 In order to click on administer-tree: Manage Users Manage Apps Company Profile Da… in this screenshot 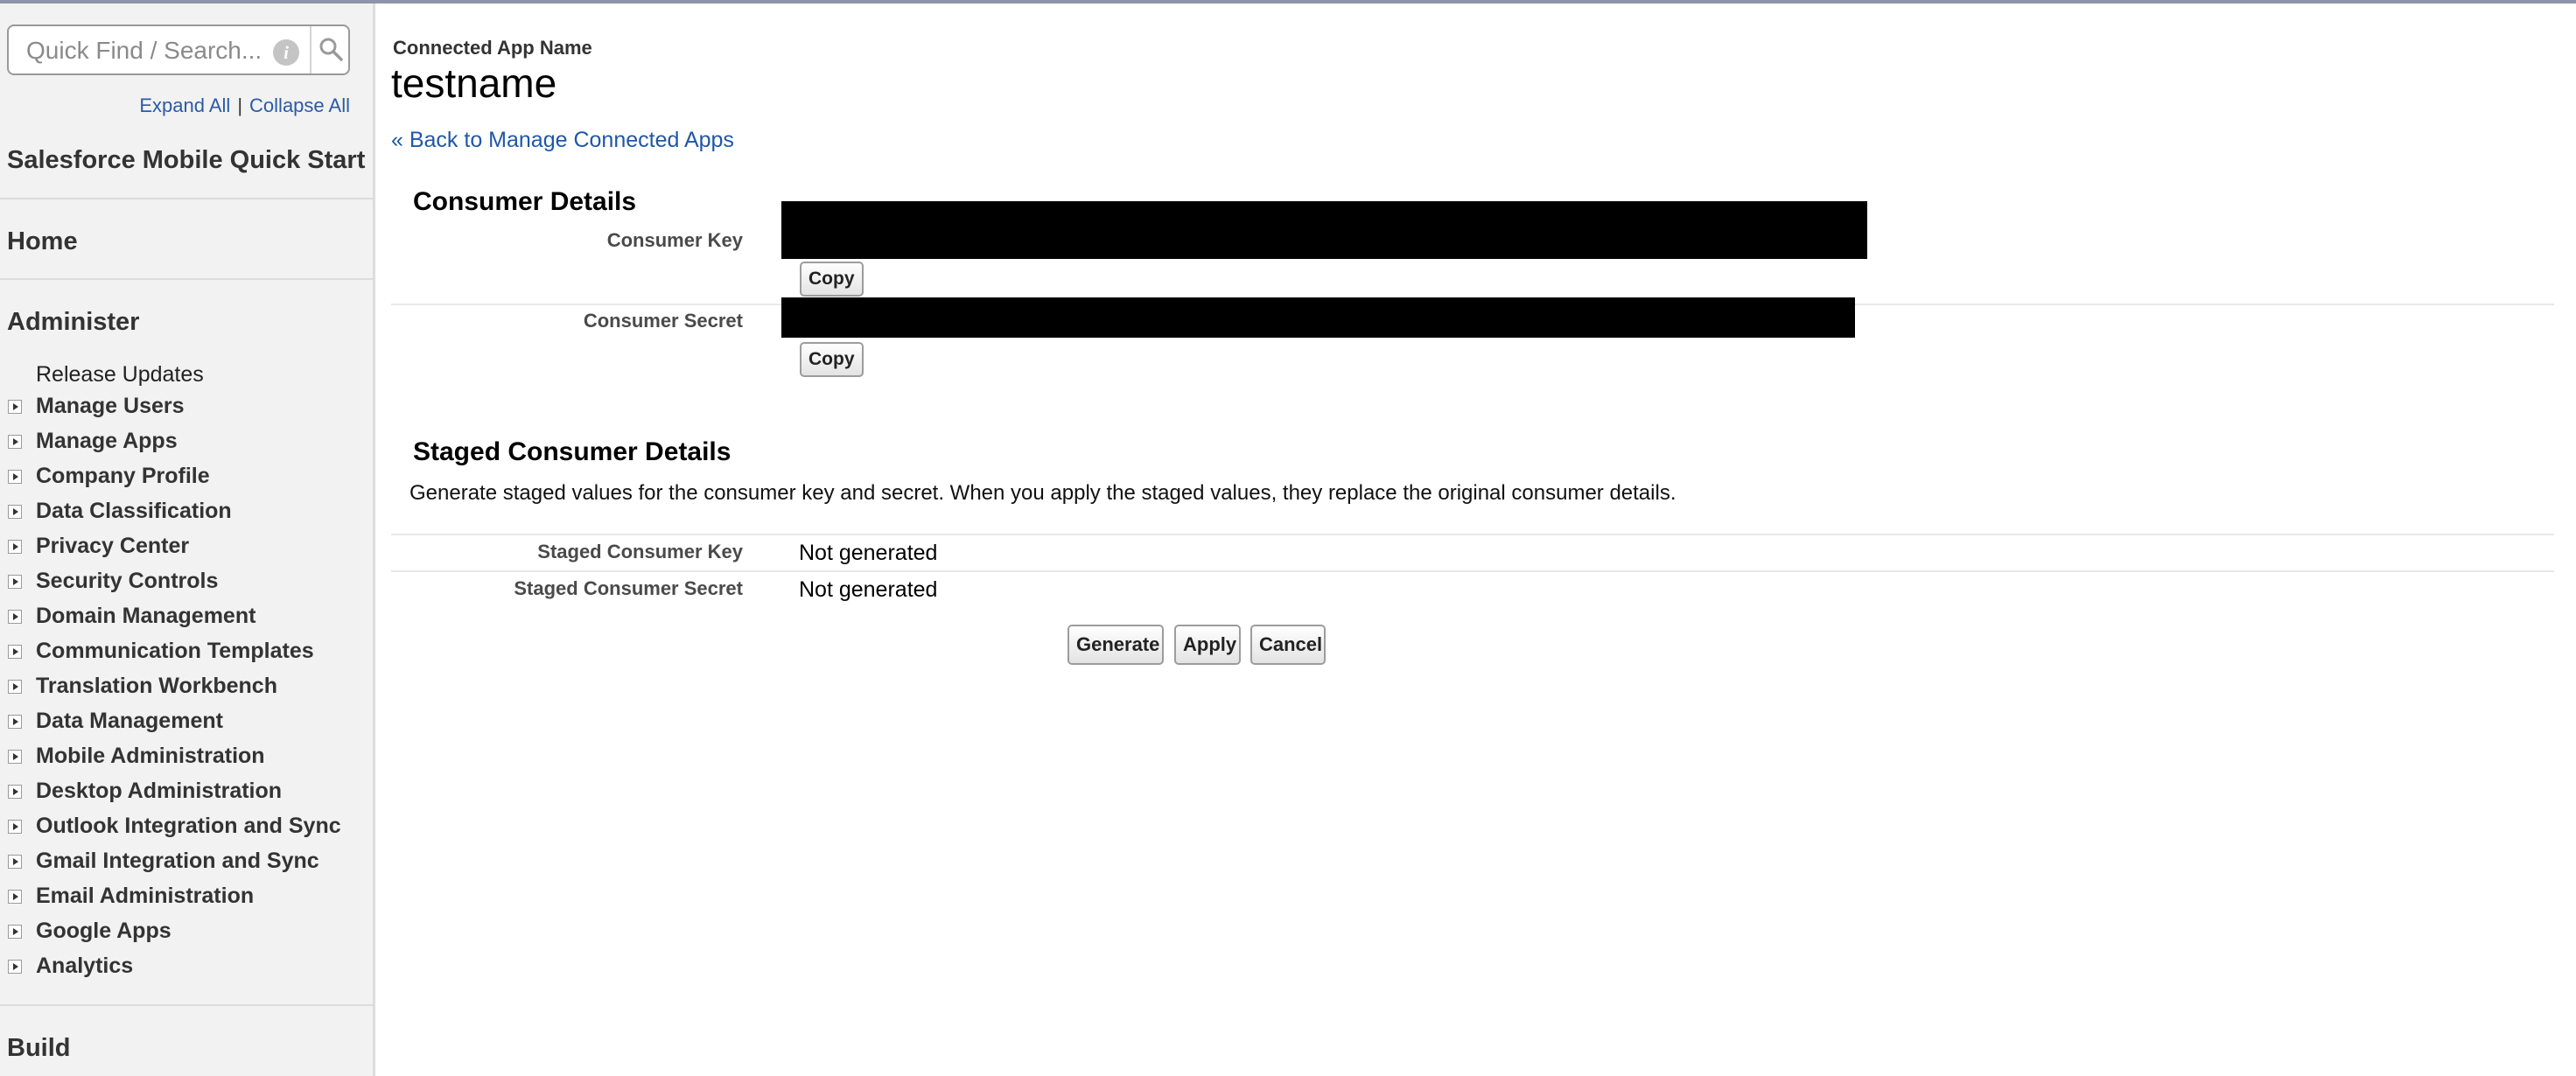, I will do `click(184, 691)`.